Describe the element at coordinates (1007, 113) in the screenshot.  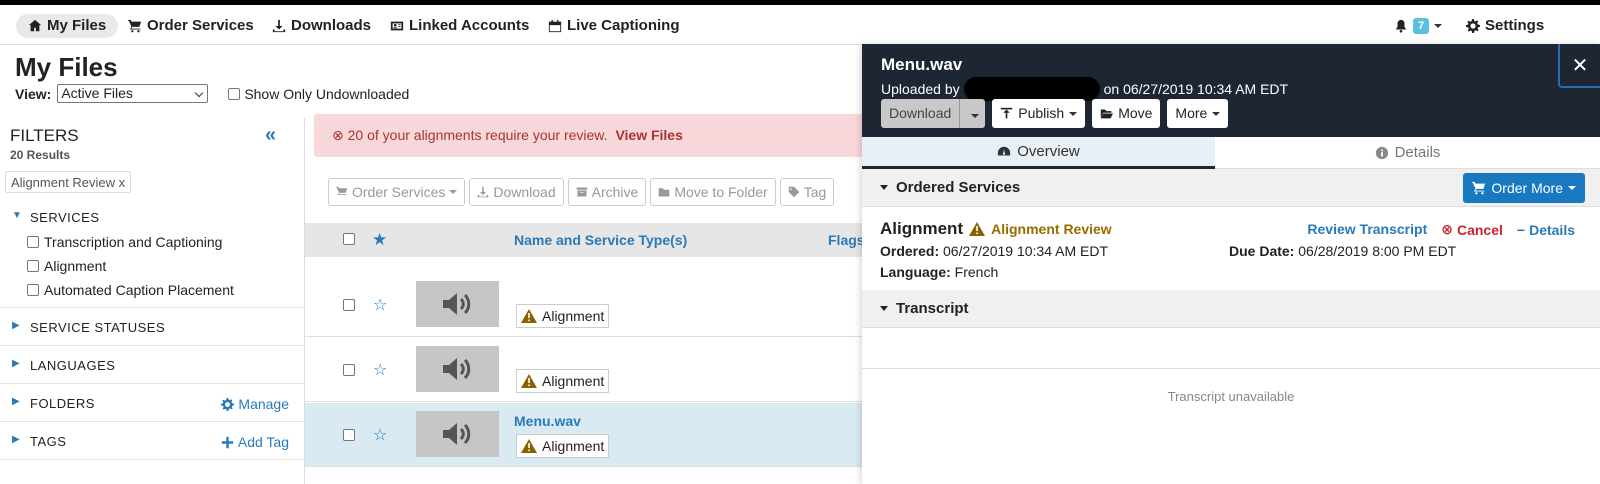
I see `upload-icon` at that location.